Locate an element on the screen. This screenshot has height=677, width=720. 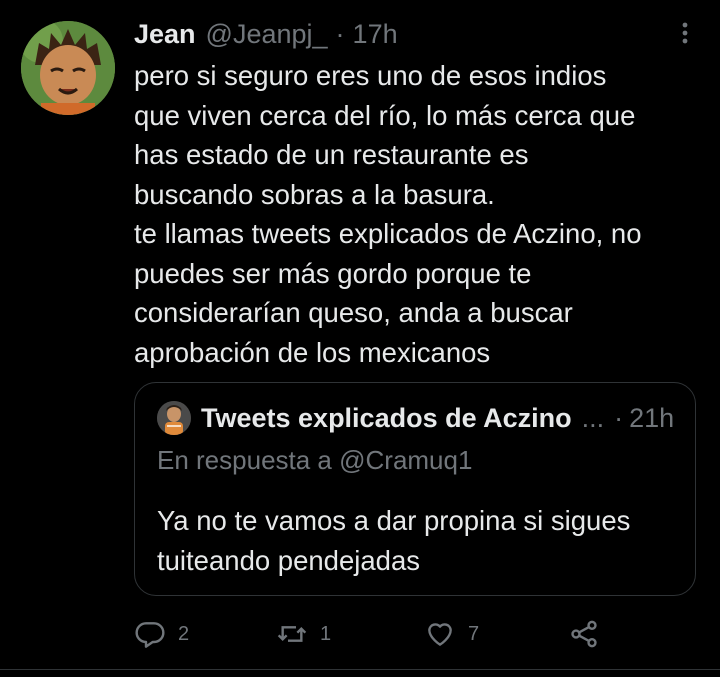
like-count: 7 is located at coordinates (474, 633).